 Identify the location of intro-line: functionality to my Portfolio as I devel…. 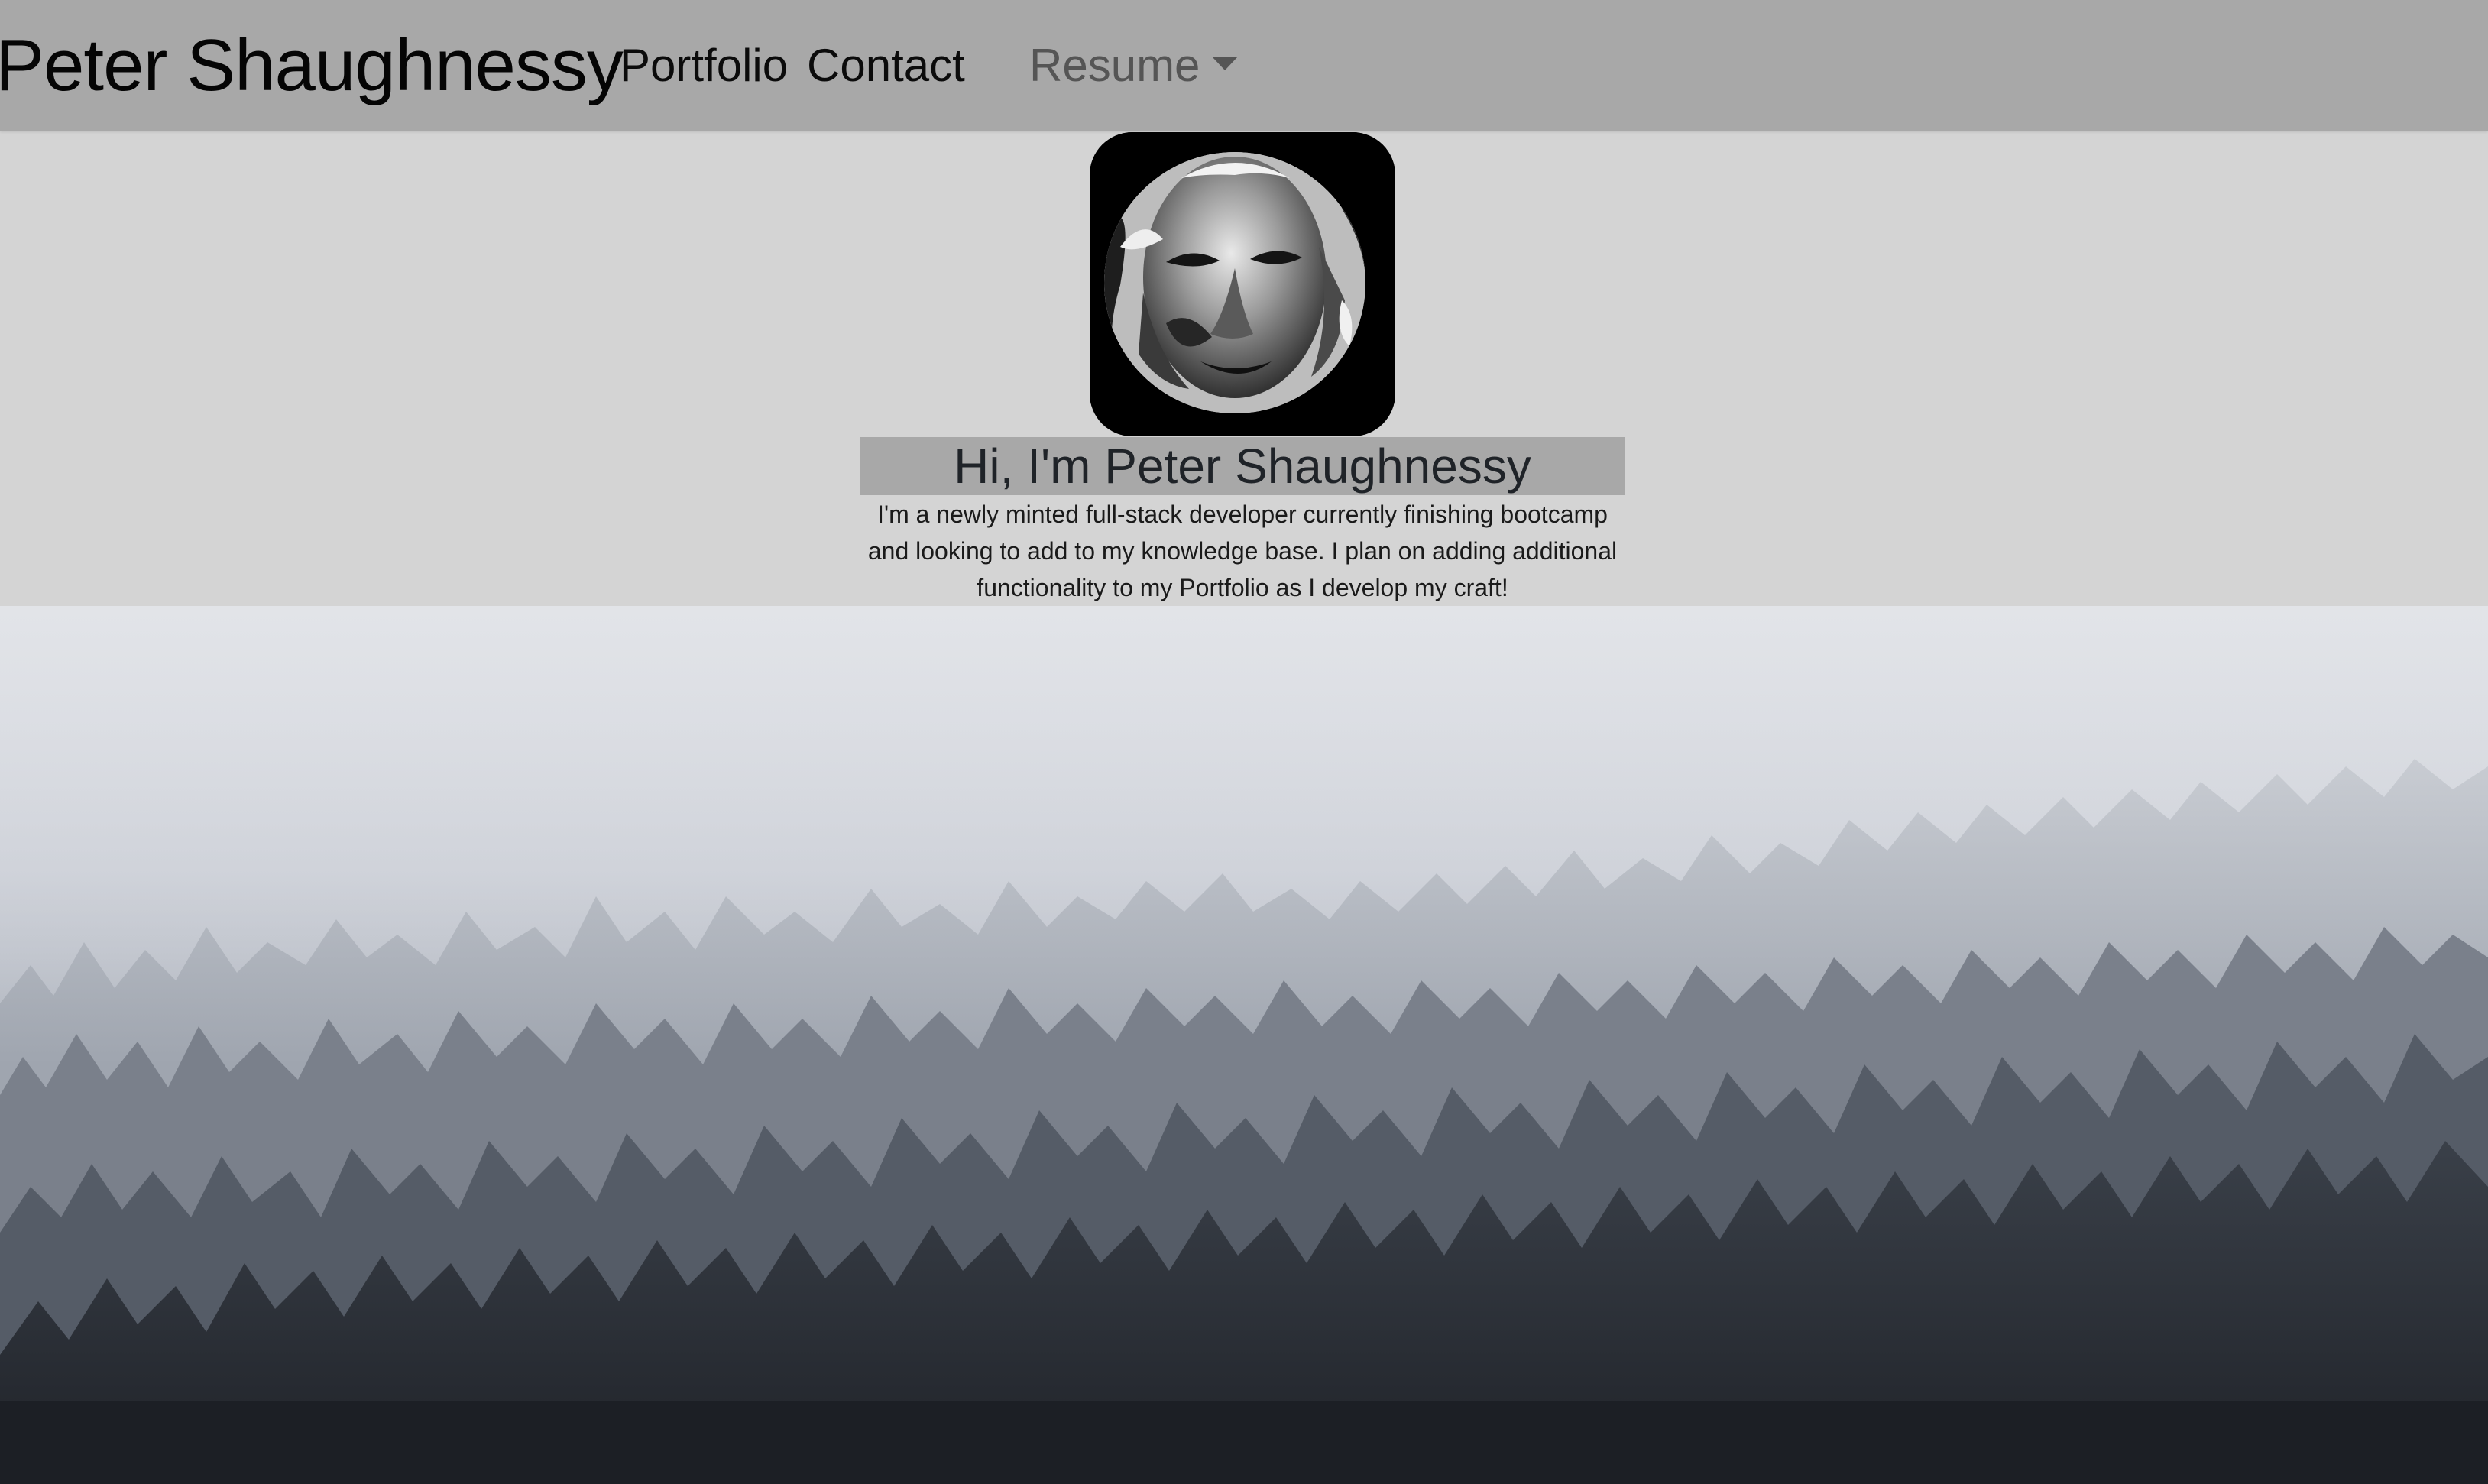
(1242, 588).